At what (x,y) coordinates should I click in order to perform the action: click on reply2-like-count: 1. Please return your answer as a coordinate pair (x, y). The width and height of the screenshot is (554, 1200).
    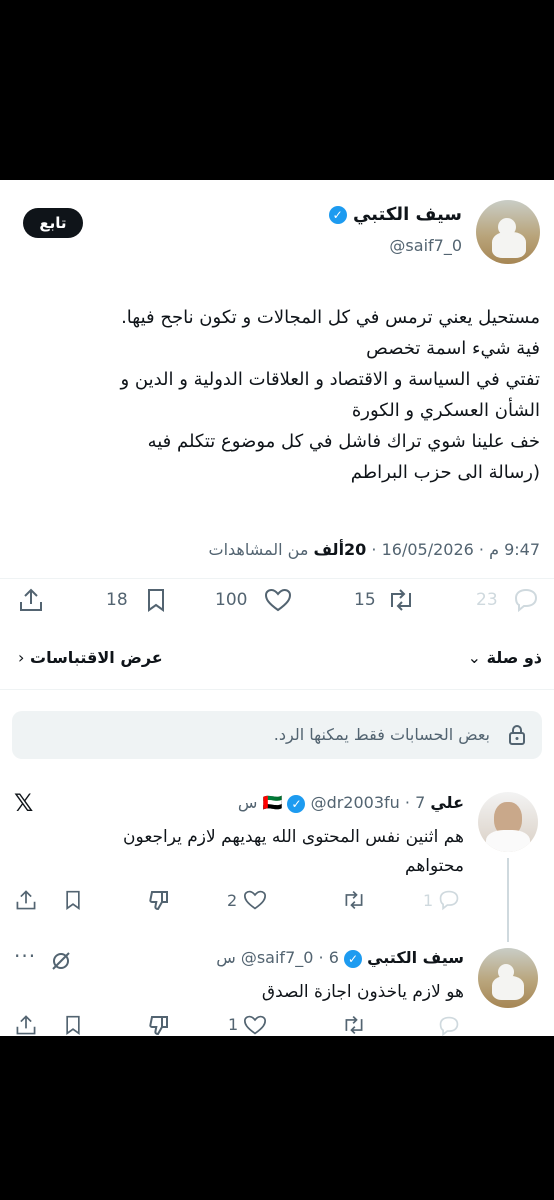
    Looking at the image, I should click on (233, 1024).